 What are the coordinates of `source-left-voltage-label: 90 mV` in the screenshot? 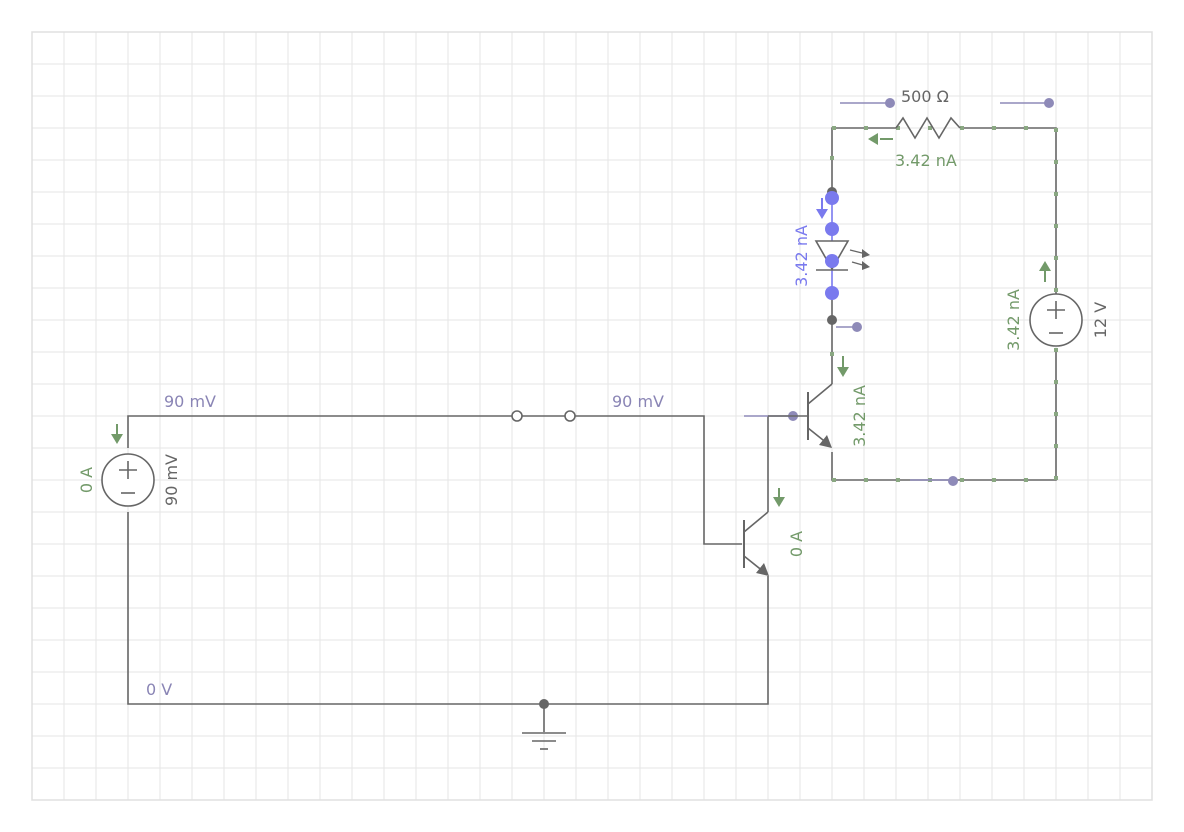 It's located at (171, 480).